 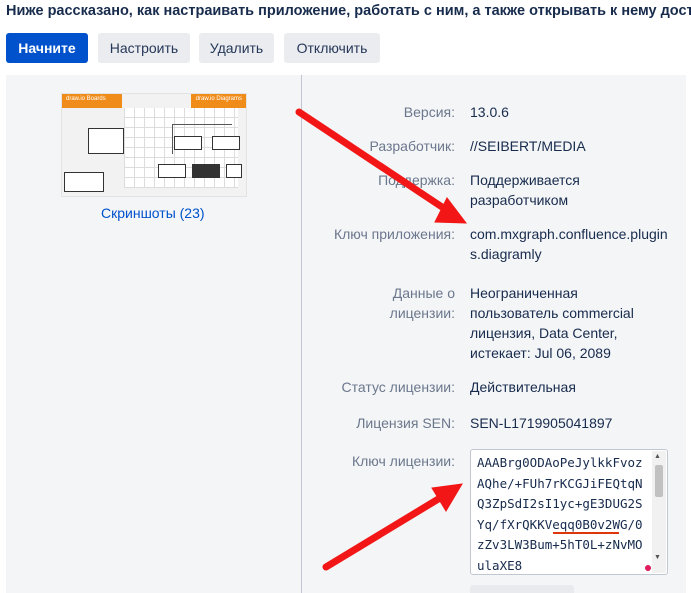 I want to click on arrow-to-license-key, so click(x=392, y=527).